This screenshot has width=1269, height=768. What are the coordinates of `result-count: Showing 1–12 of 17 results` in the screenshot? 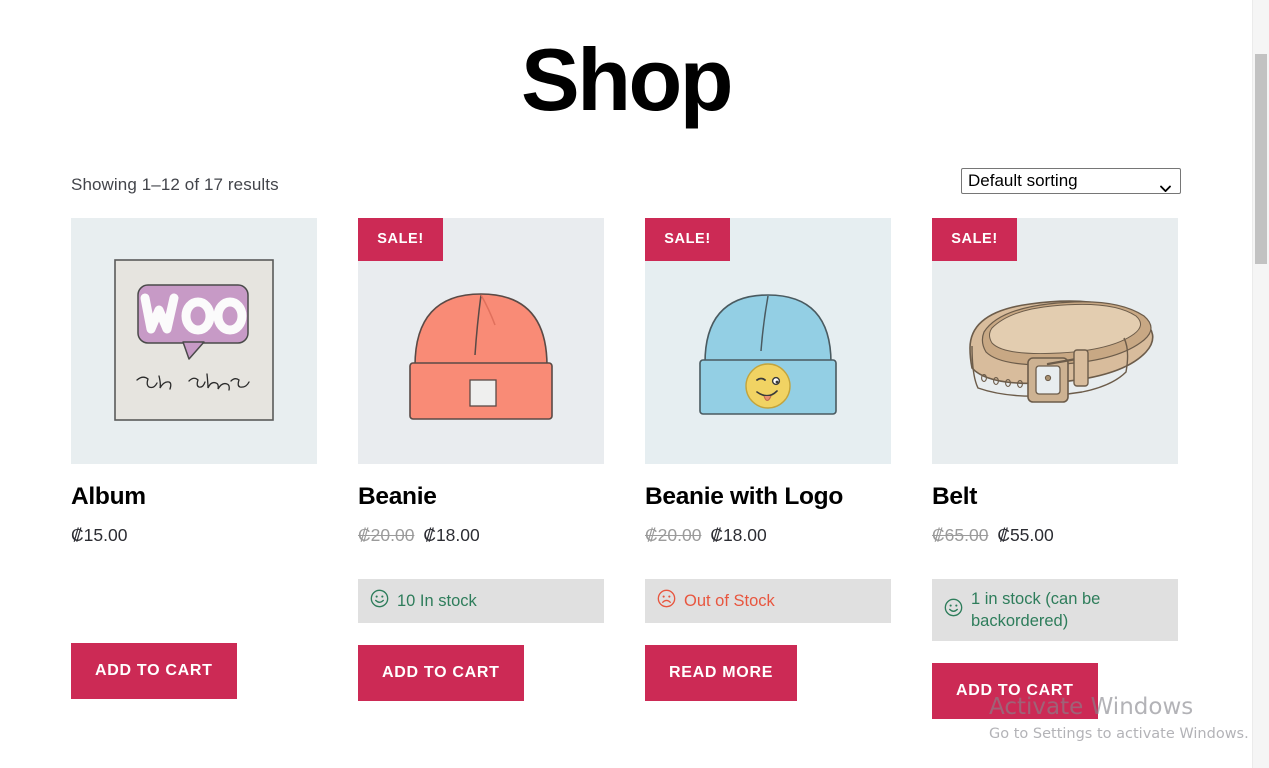 It's located at (175, 184).